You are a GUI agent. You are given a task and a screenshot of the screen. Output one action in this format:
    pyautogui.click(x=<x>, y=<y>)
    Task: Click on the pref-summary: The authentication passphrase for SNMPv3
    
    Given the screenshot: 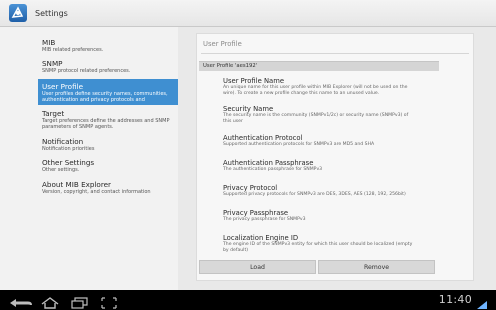 What is the action you would take?
    pyautogui.click(x=273, y=169)
    